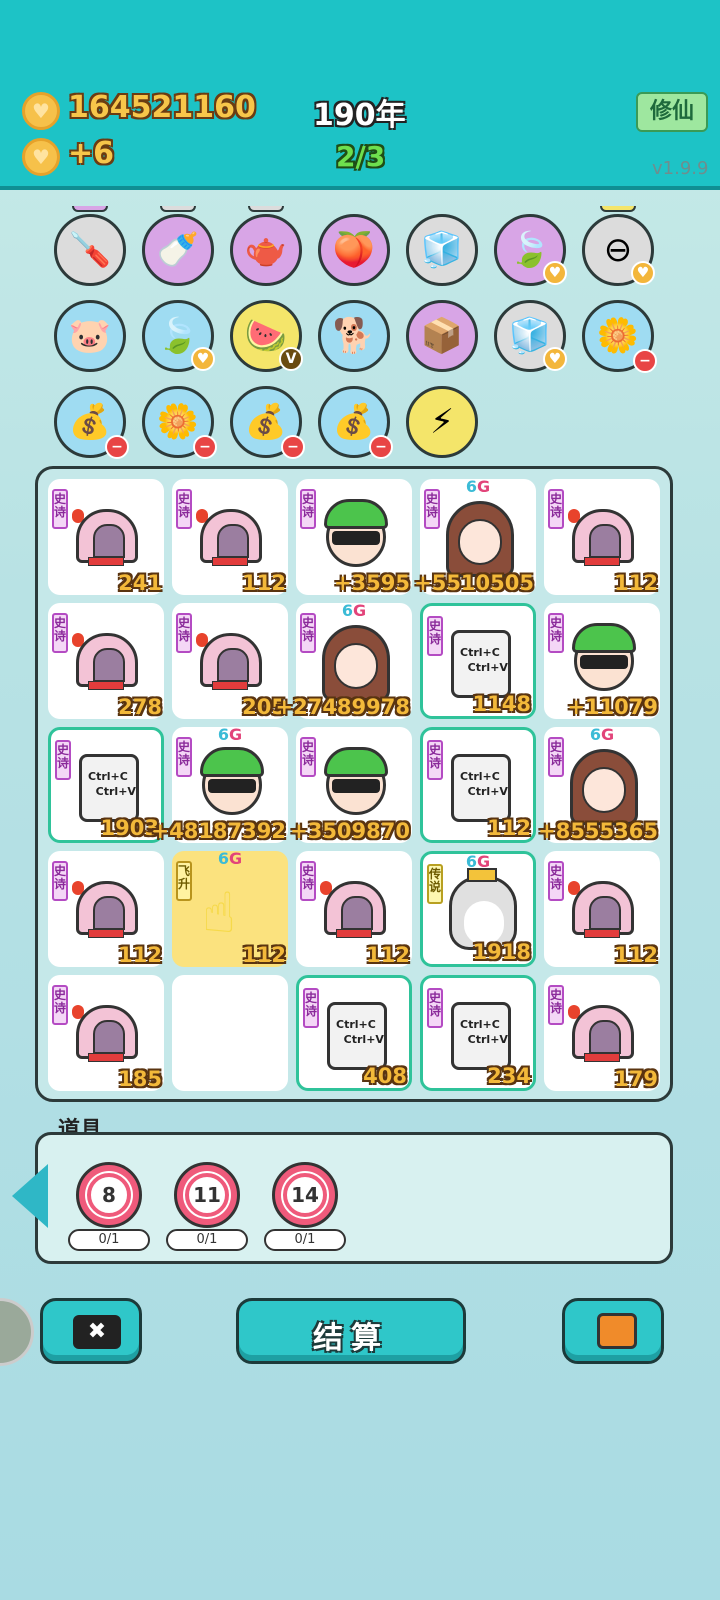 Image resolution: width=720 pixels, height=1600 pixels. I want to click on grid-cell-guy: 史诗 +3509870, so click(351, 785).